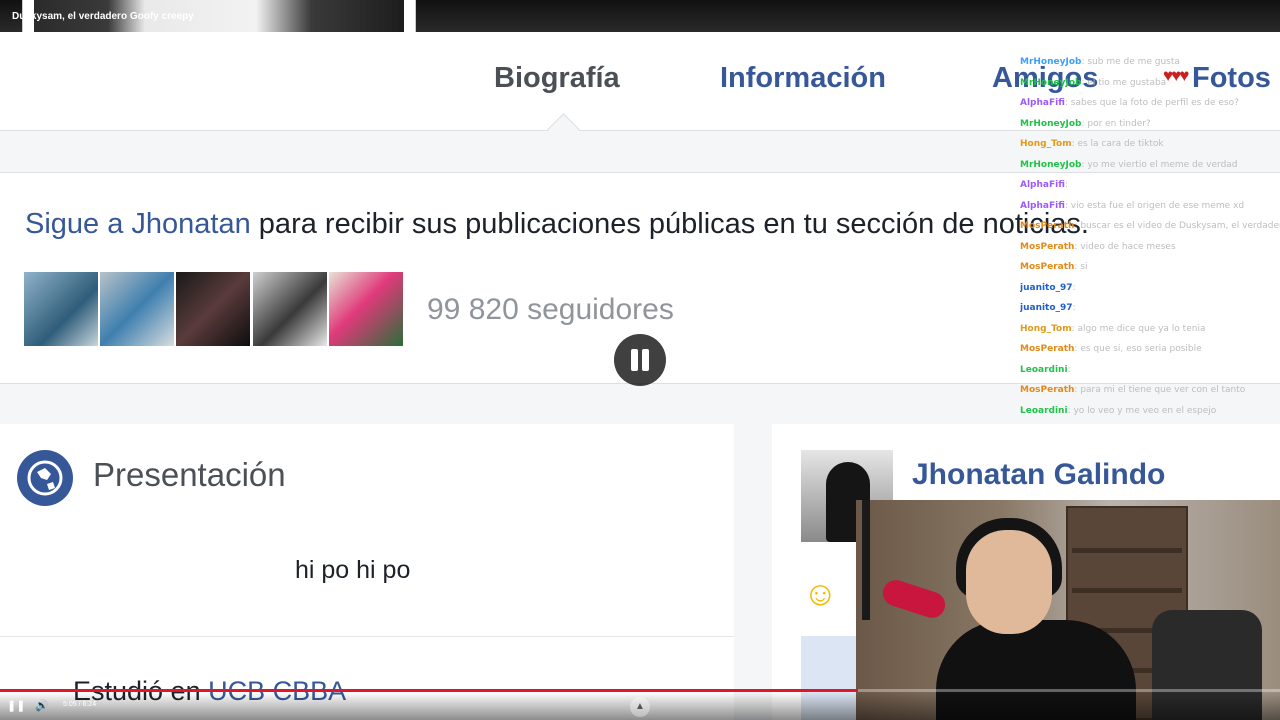  I want to click on chat-message: MosPerath: es que si, eso seria posible, so click(1150, 349).